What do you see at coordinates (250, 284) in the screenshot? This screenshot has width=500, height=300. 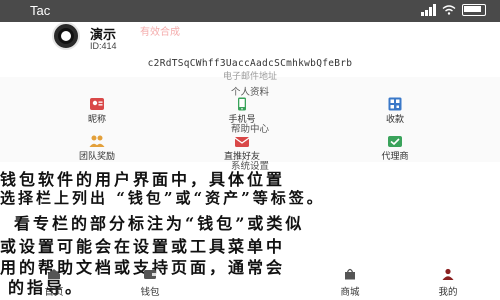 I see `bottom-tab-bar: 首页 钱包 商城 我的` at bounding box center [250, 284].